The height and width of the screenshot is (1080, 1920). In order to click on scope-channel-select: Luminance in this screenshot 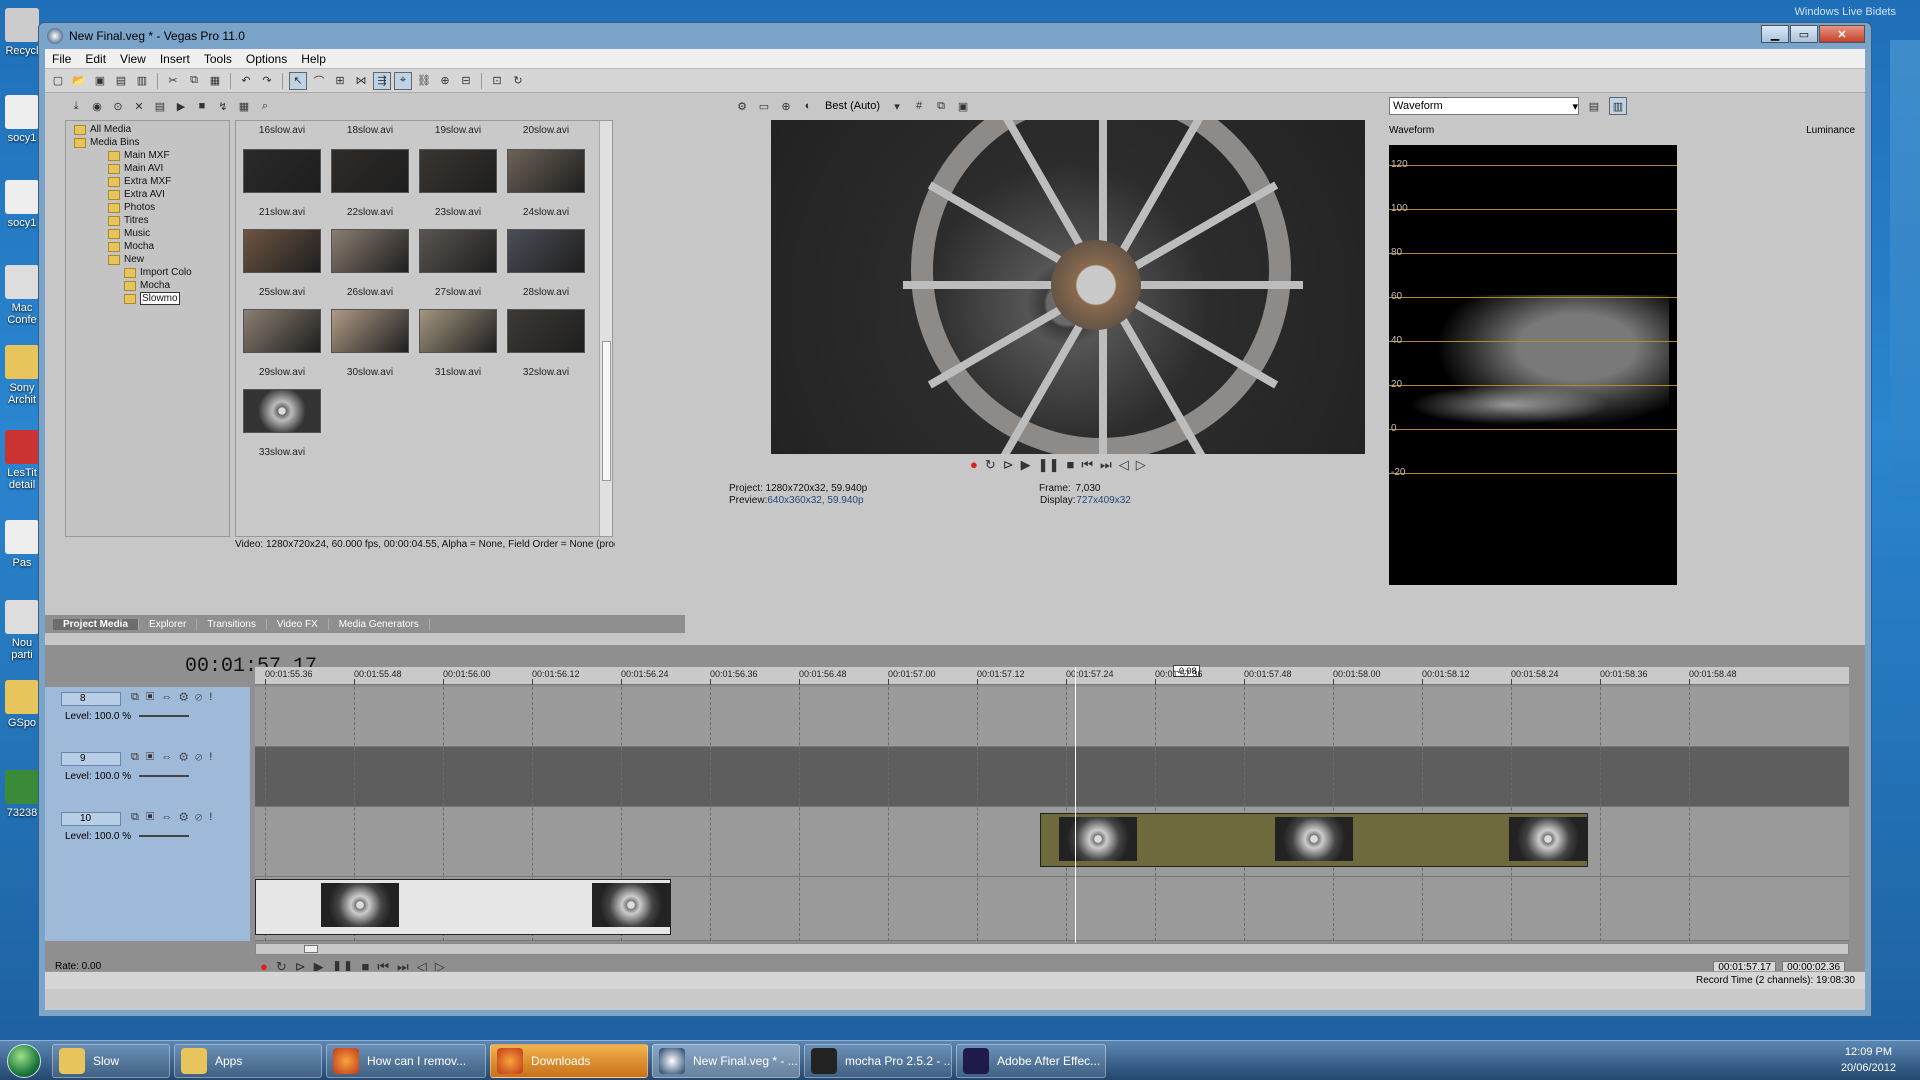, I will do `click(1830, 130)`.